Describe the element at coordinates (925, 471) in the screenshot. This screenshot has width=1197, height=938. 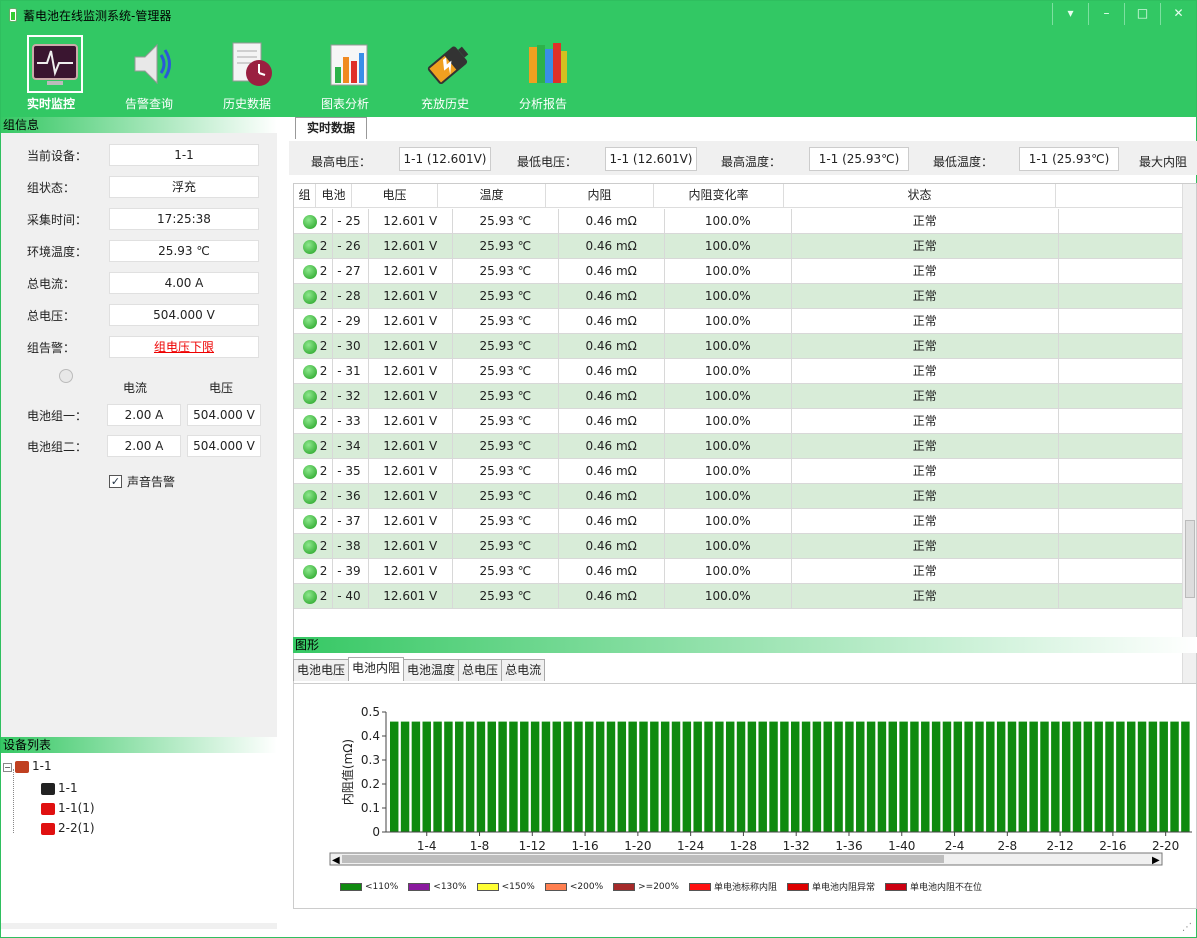
I see `cell-status: 正常` at that location.